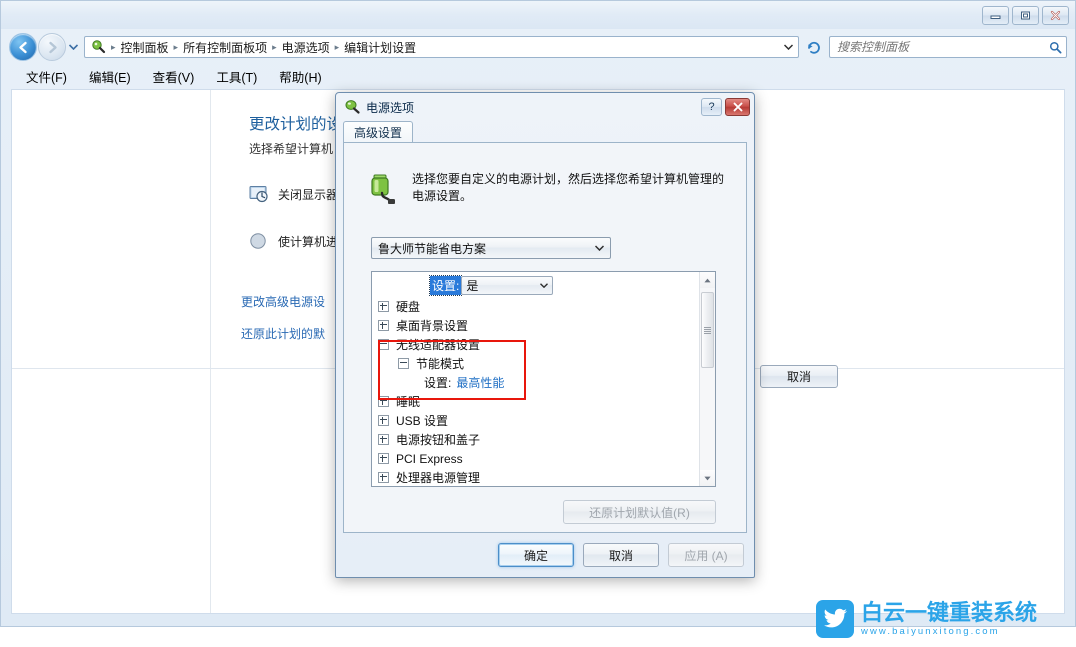  I want to click on tree-item-value: 最高性能, so click(480, 382).